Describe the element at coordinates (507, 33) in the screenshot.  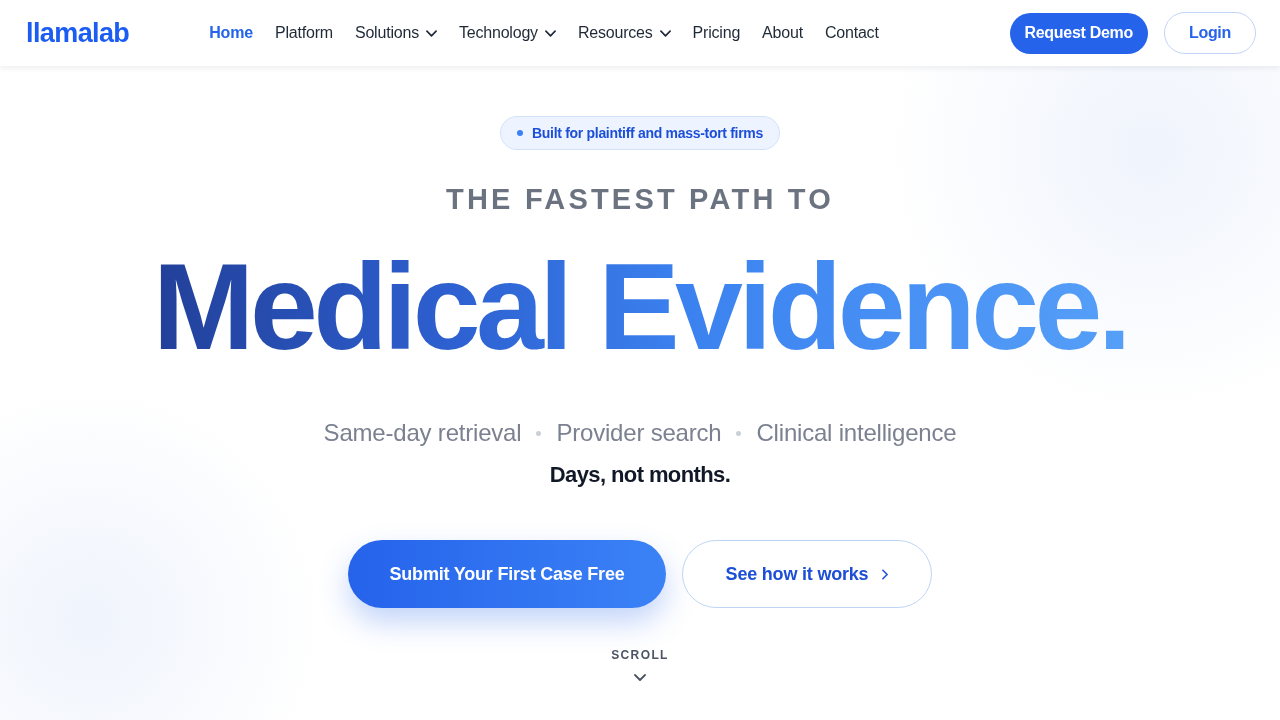
I see `nav-link: Technology` at that location.